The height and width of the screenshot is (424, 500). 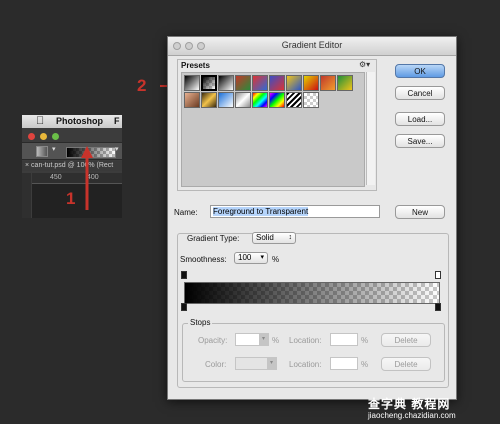 What do you see at coordinates (420, 93) in the screenshot?
I see `cancel-button: Cancel` at bounding box center [420, 93].